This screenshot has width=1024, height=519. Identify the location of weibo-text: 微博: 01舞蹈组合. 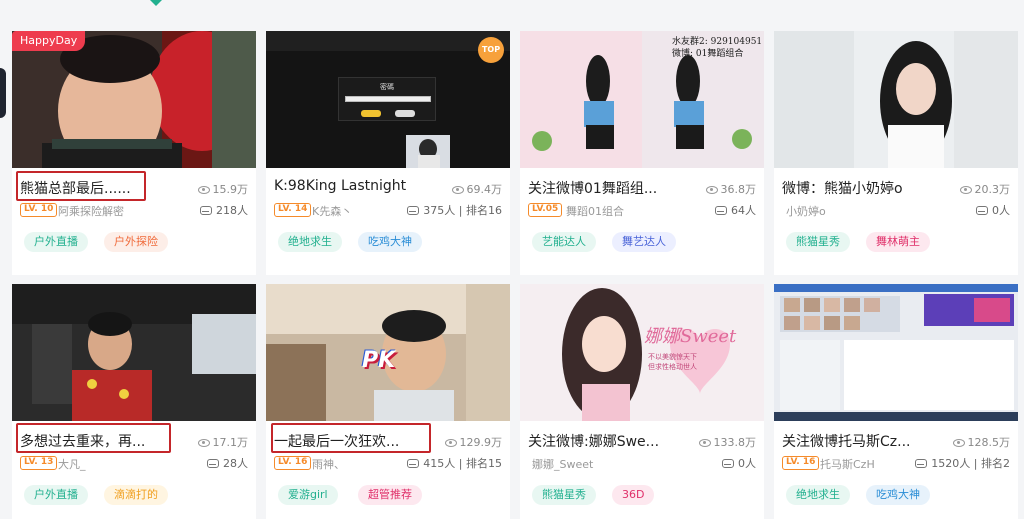
(708, 54).